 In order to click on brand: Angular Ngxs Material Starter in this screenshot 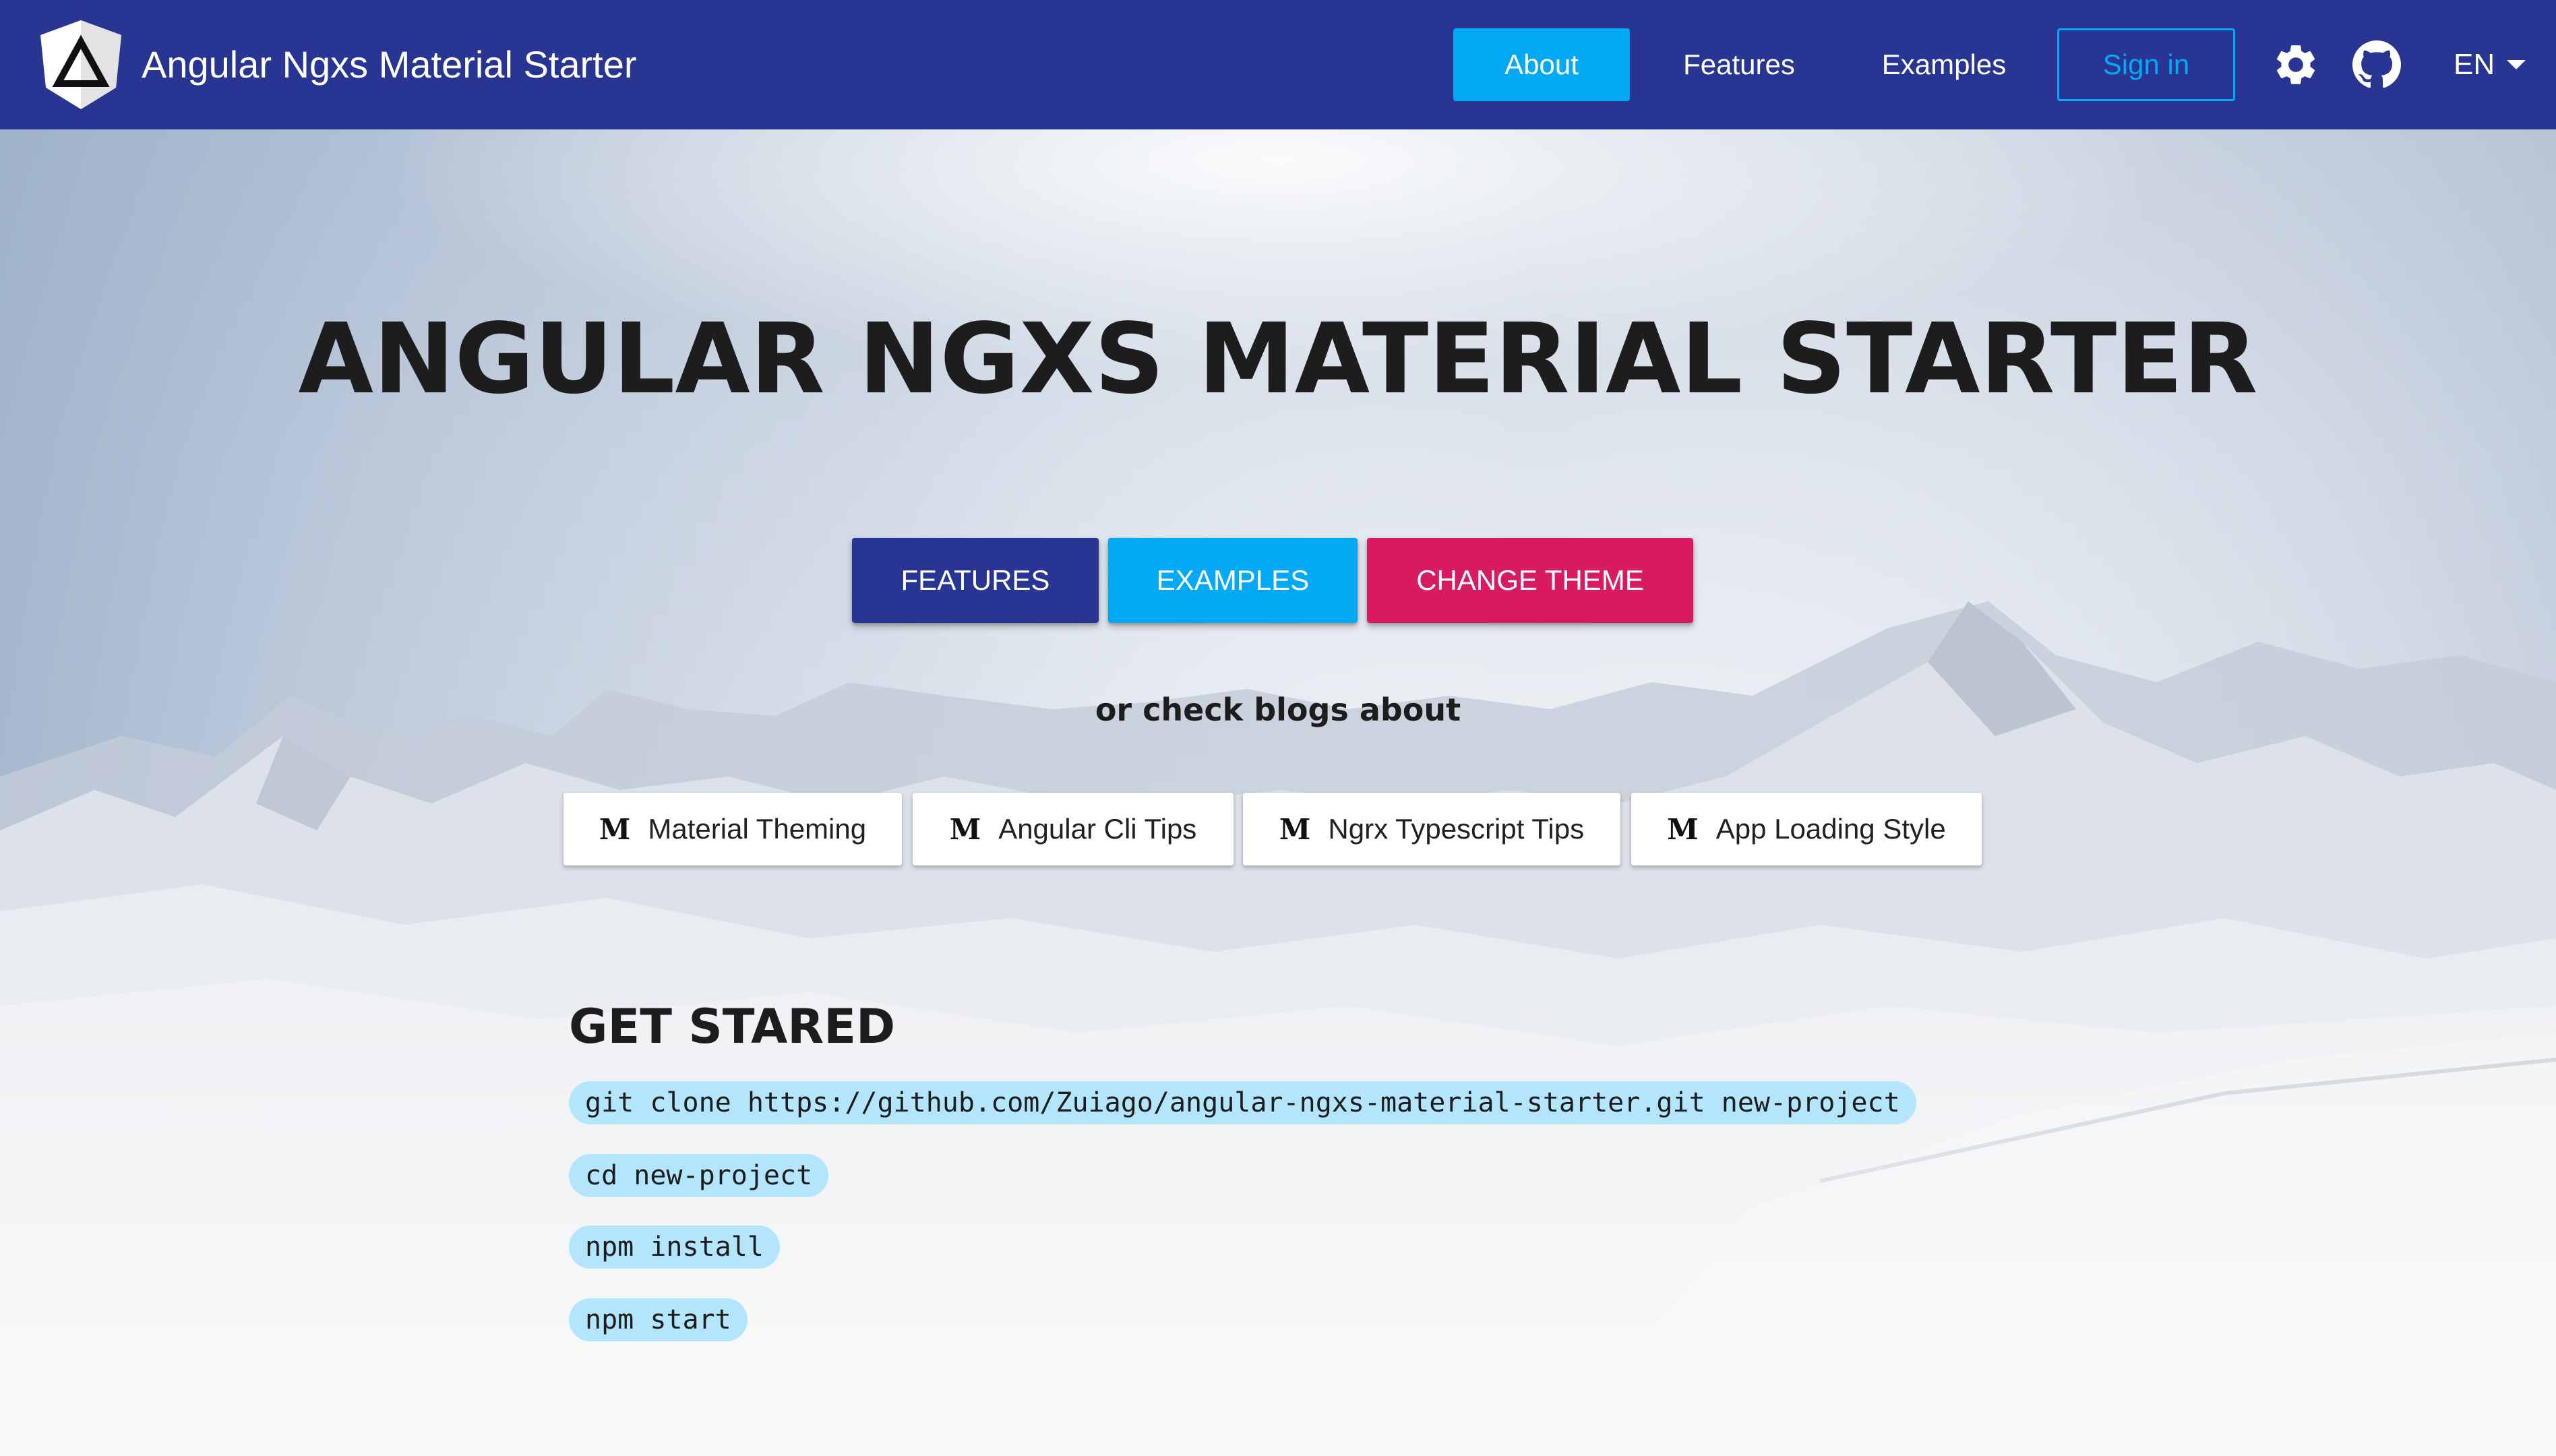, I will do `click(336, 65)`.